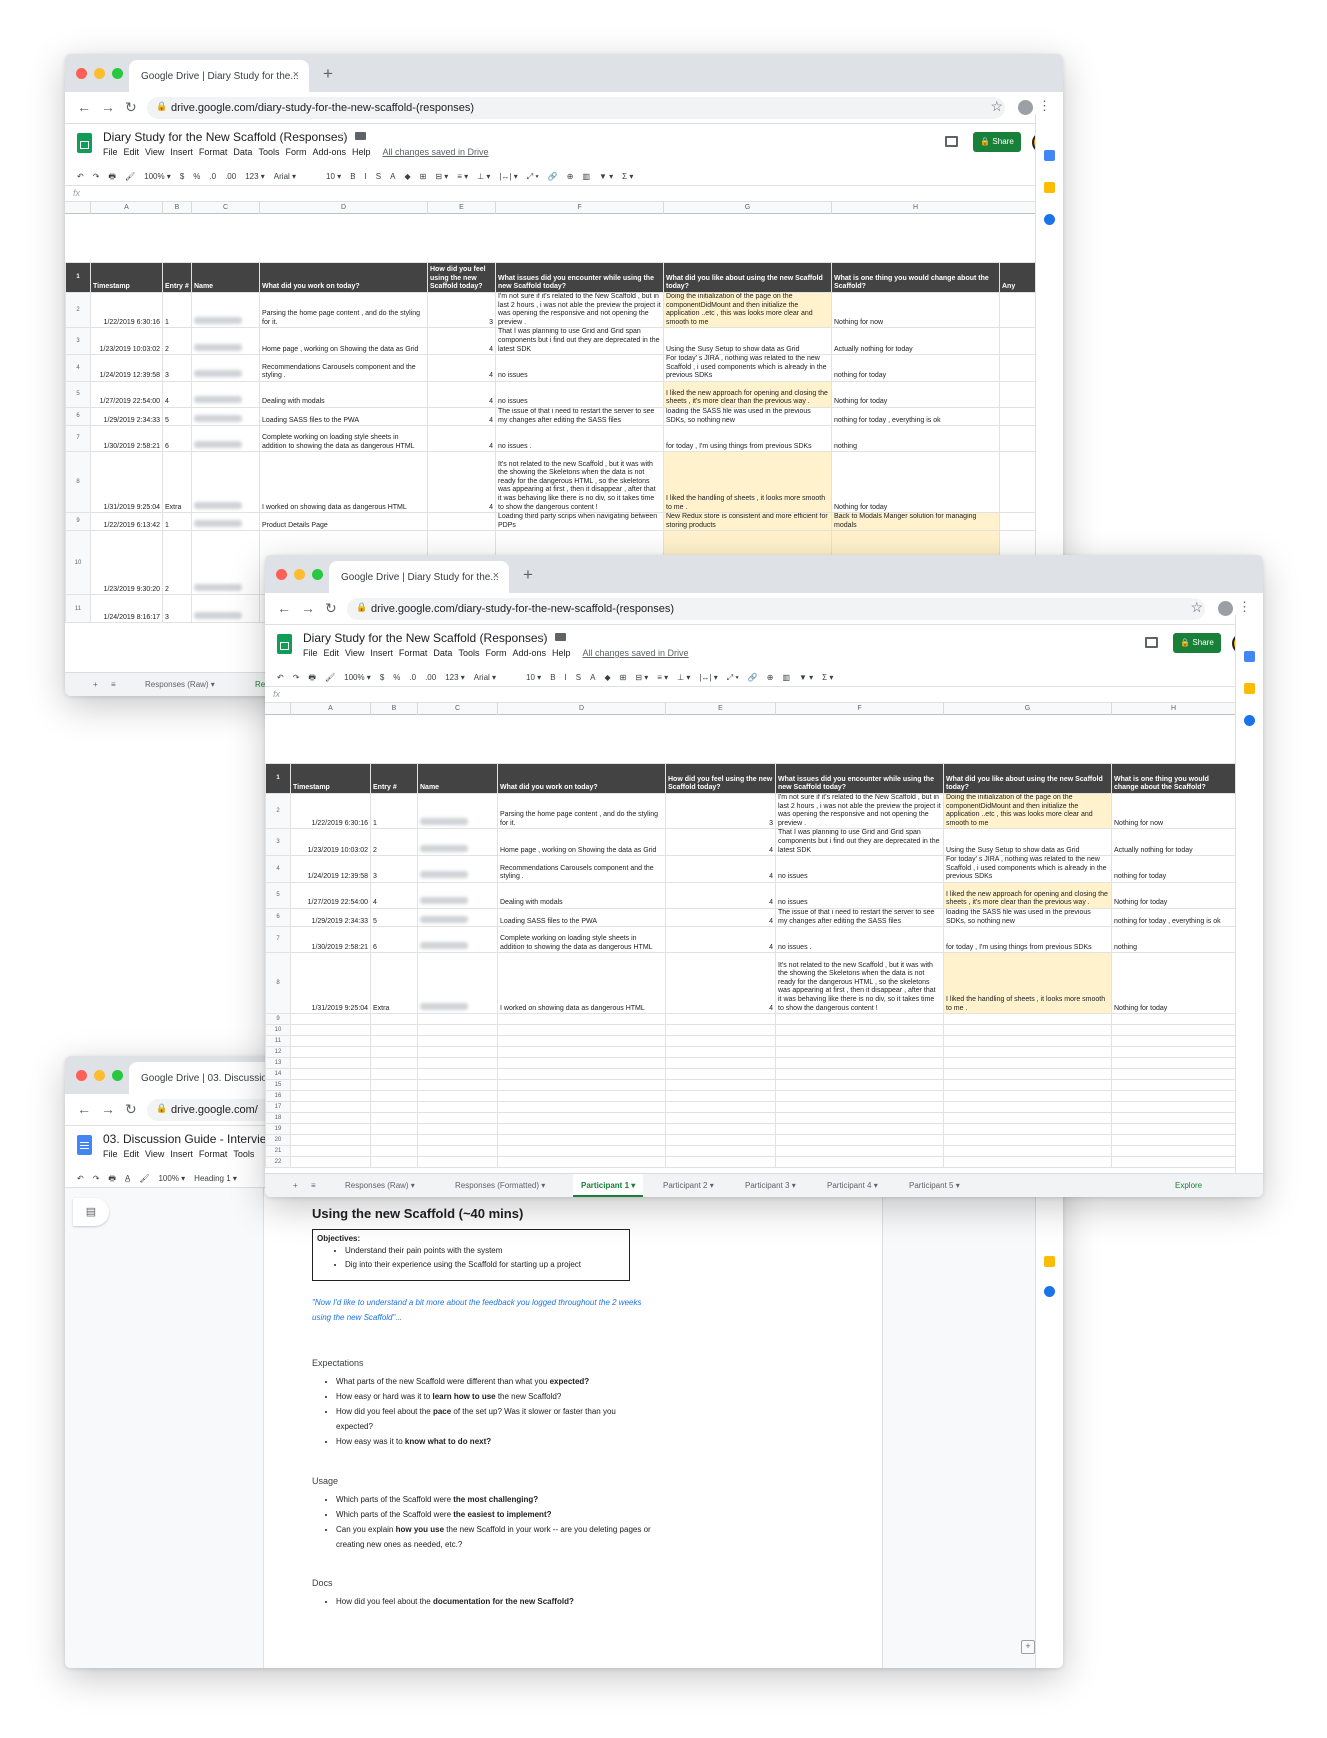 The width and height of the screenshot is (1327, 1738). I want to click on link-icon: 🔗, so click(753, 677).